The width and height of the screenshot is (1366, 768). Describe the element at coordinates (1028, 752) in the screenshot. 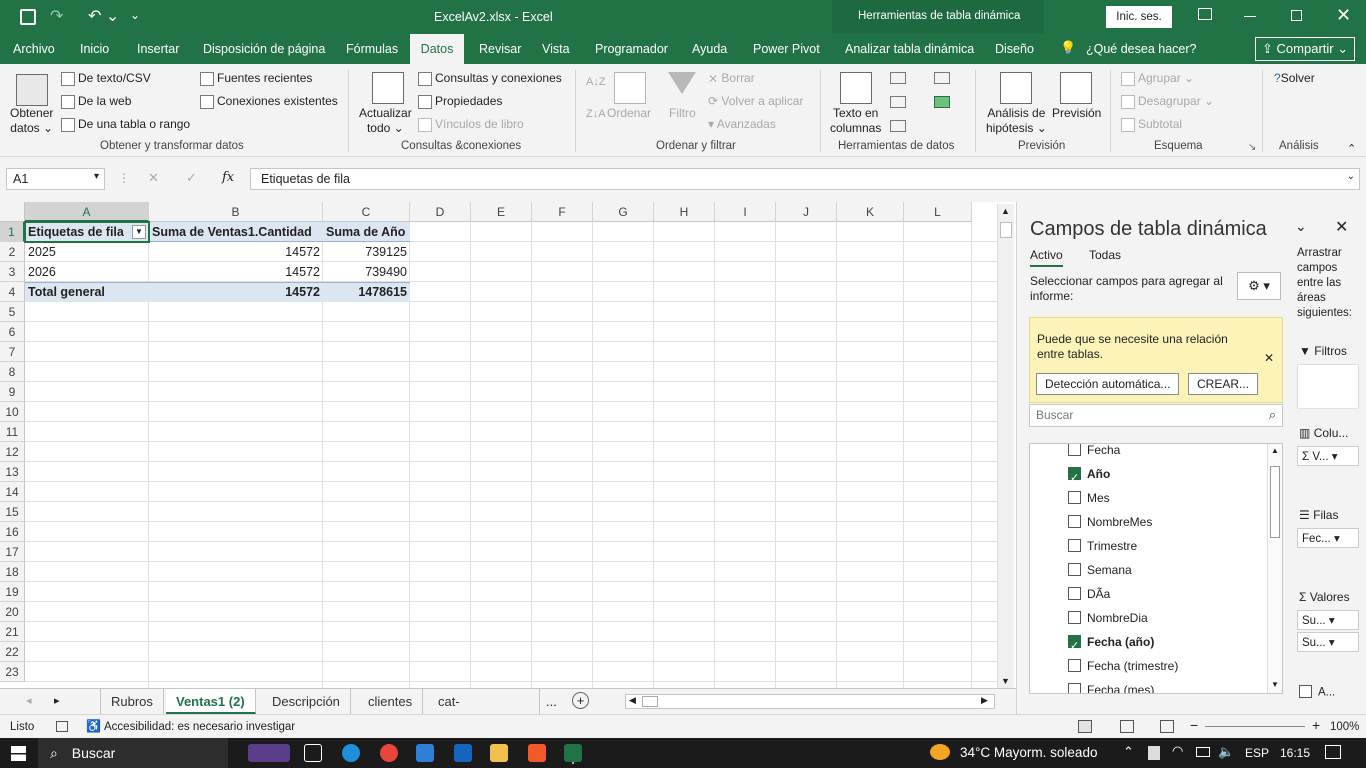

I see `weather-text: 34°C Mayorm. soleado` at that location.